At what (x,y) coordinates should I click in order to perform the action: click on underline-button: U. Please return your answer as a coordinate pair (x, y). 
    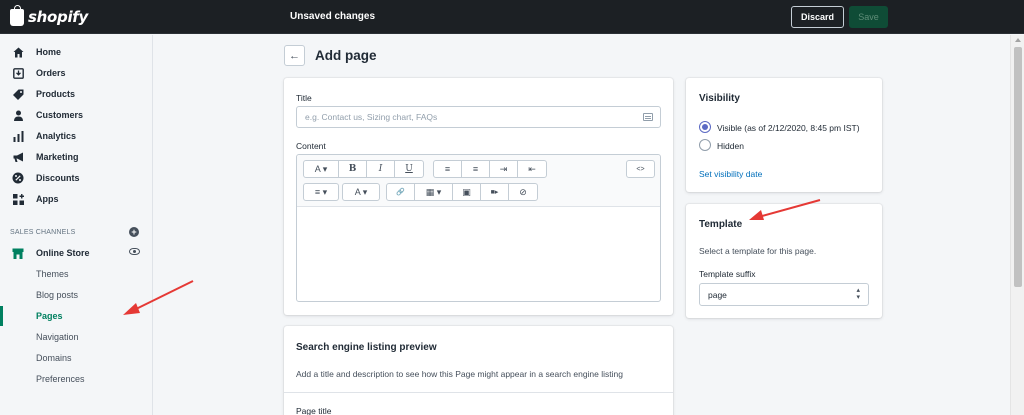
    Looking at the image, I should click on (409, 169).